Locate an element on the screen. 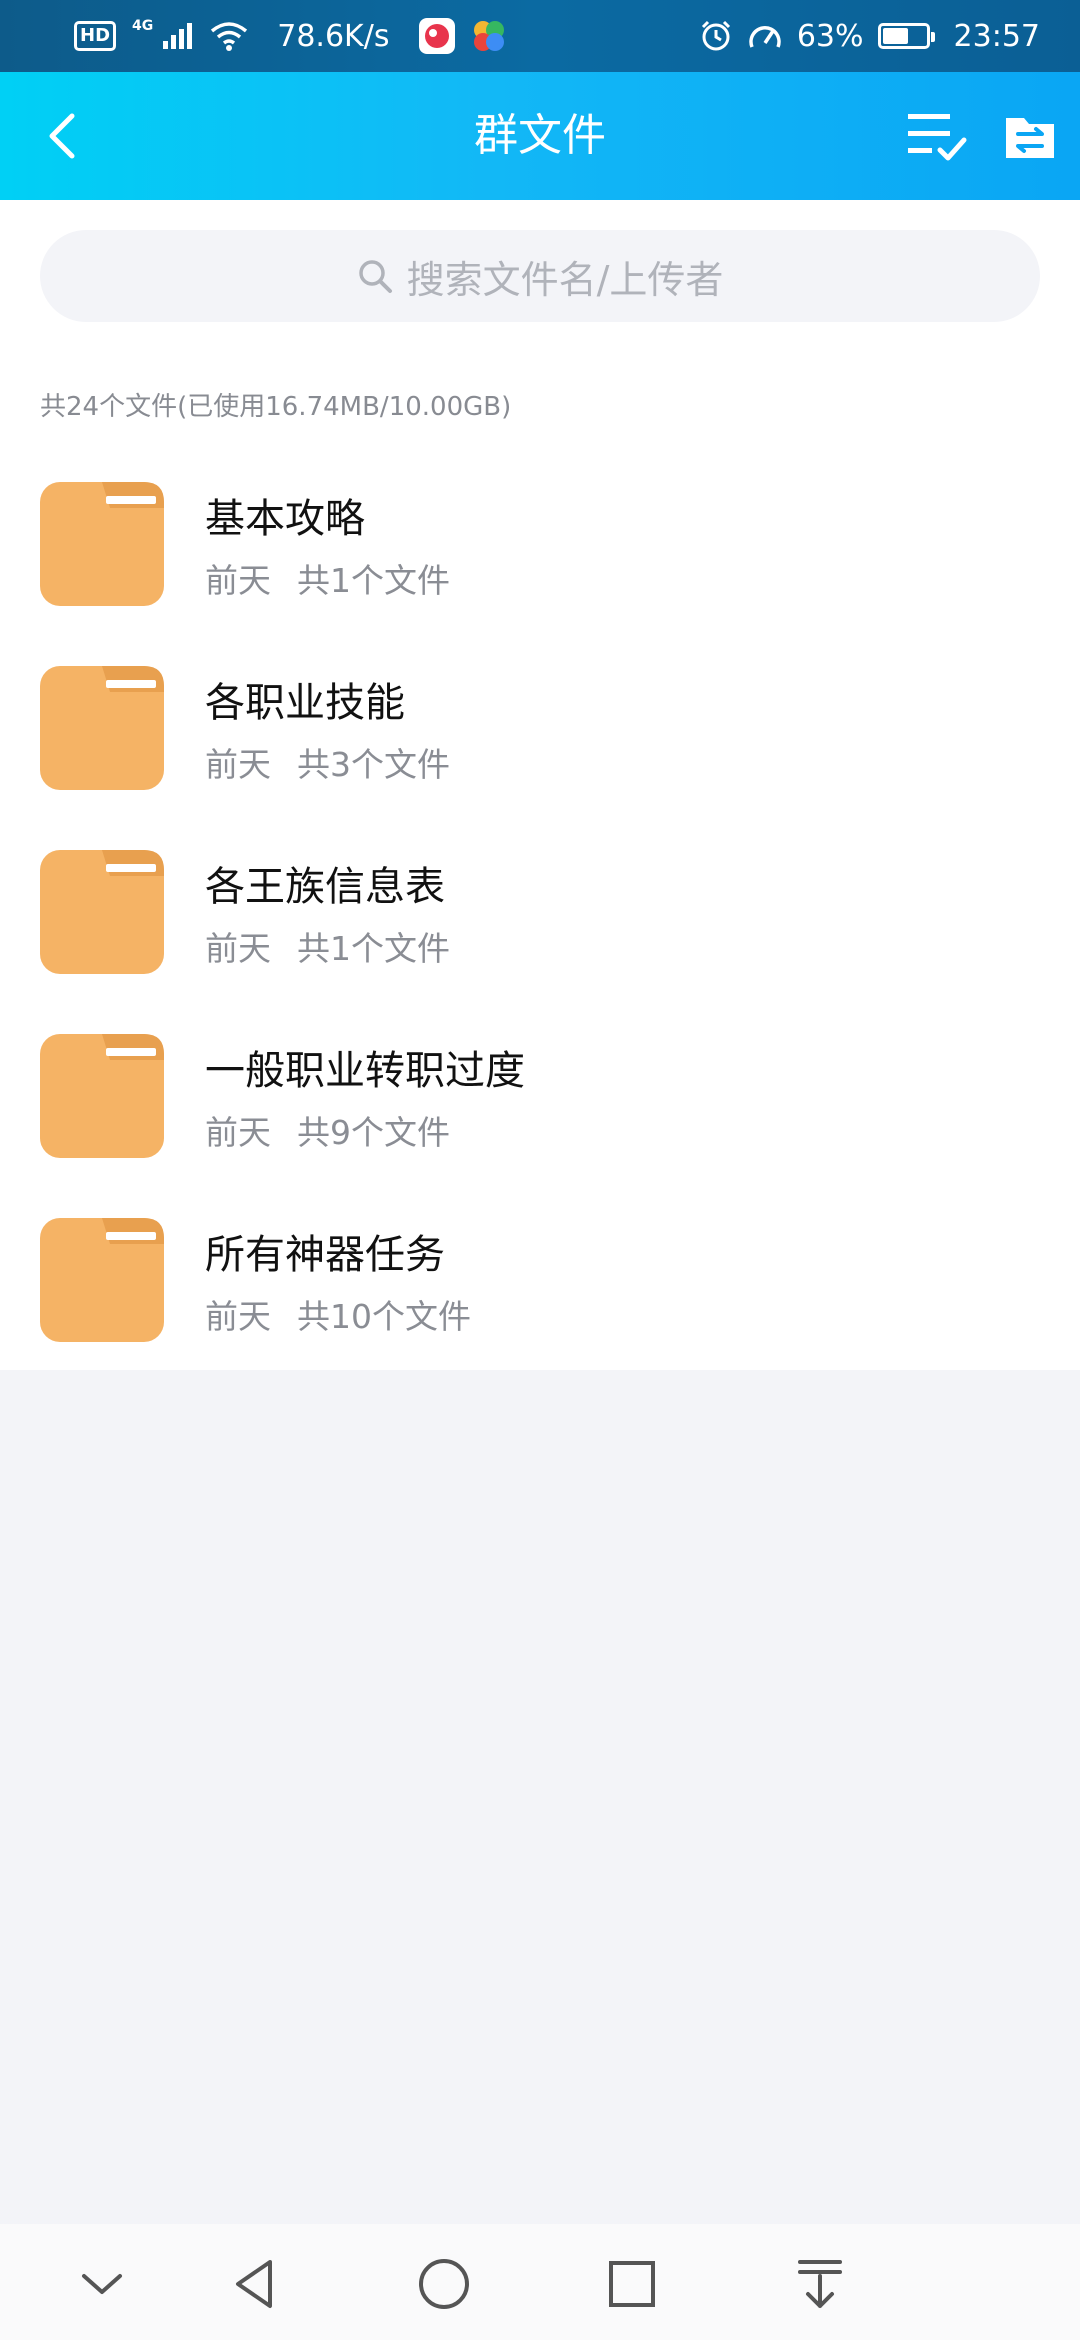  home-nav-icon is located at coordinates (444, 2284).